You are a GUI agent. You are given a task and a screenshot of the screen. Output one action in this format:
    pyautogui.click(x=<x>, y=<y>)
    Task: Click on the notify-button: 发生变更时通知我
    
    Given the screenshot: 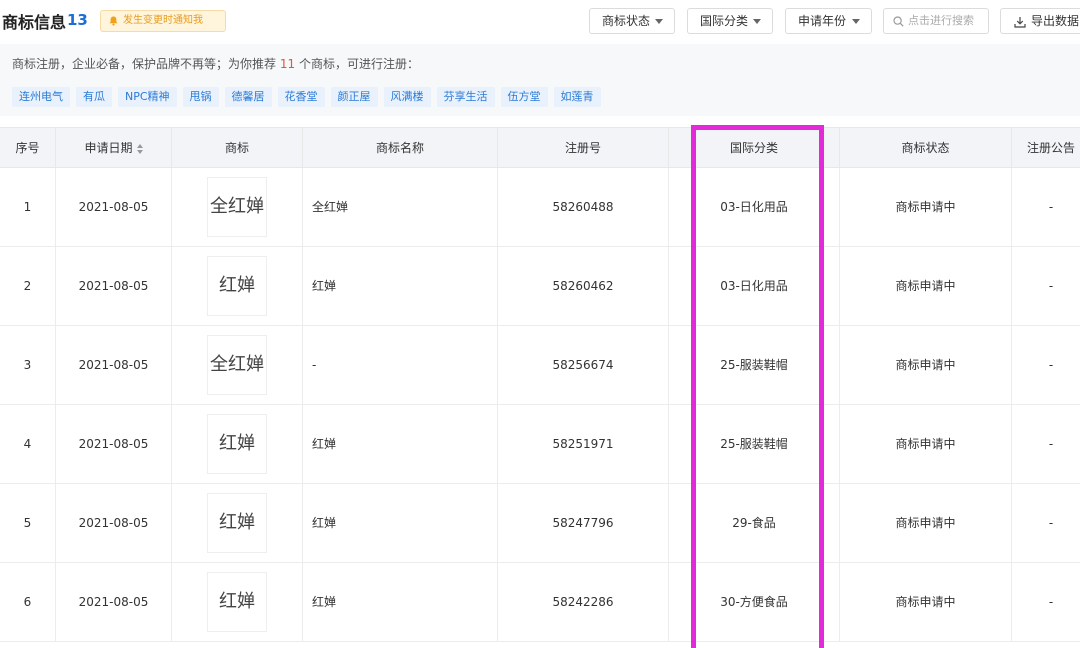 What is the action you would take?
    pyautogui.click(x=163, y=21)
    